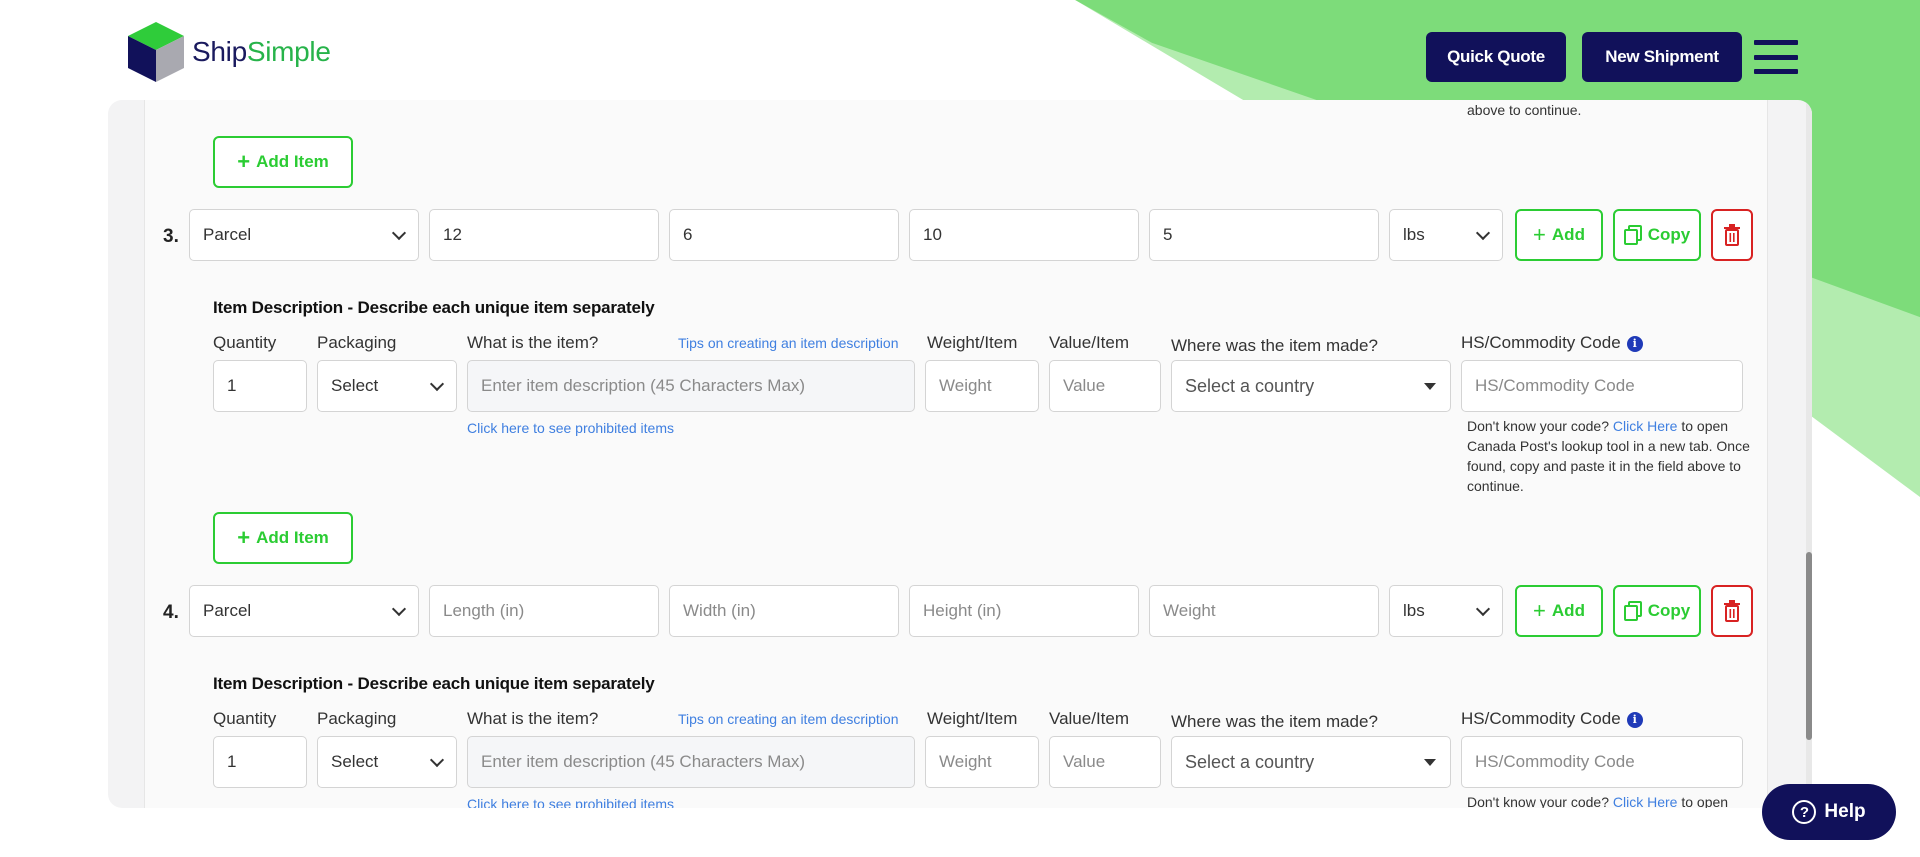 Image resolution: width=1920 pixels, height=857 pixels. I want to click on quick-quote-button: Quick Quote, so click(1496, 57).